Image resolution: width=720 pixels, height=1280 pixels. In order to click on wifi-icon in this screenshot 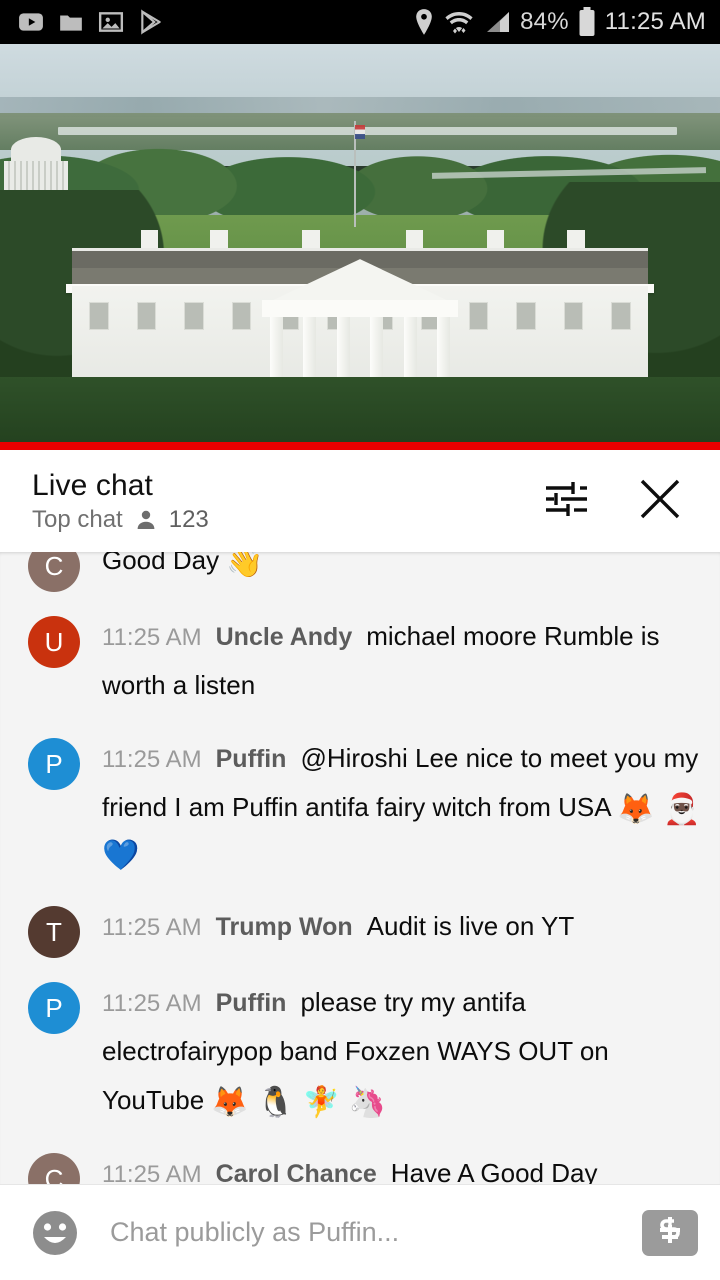, I will do `click(459, 22)`.